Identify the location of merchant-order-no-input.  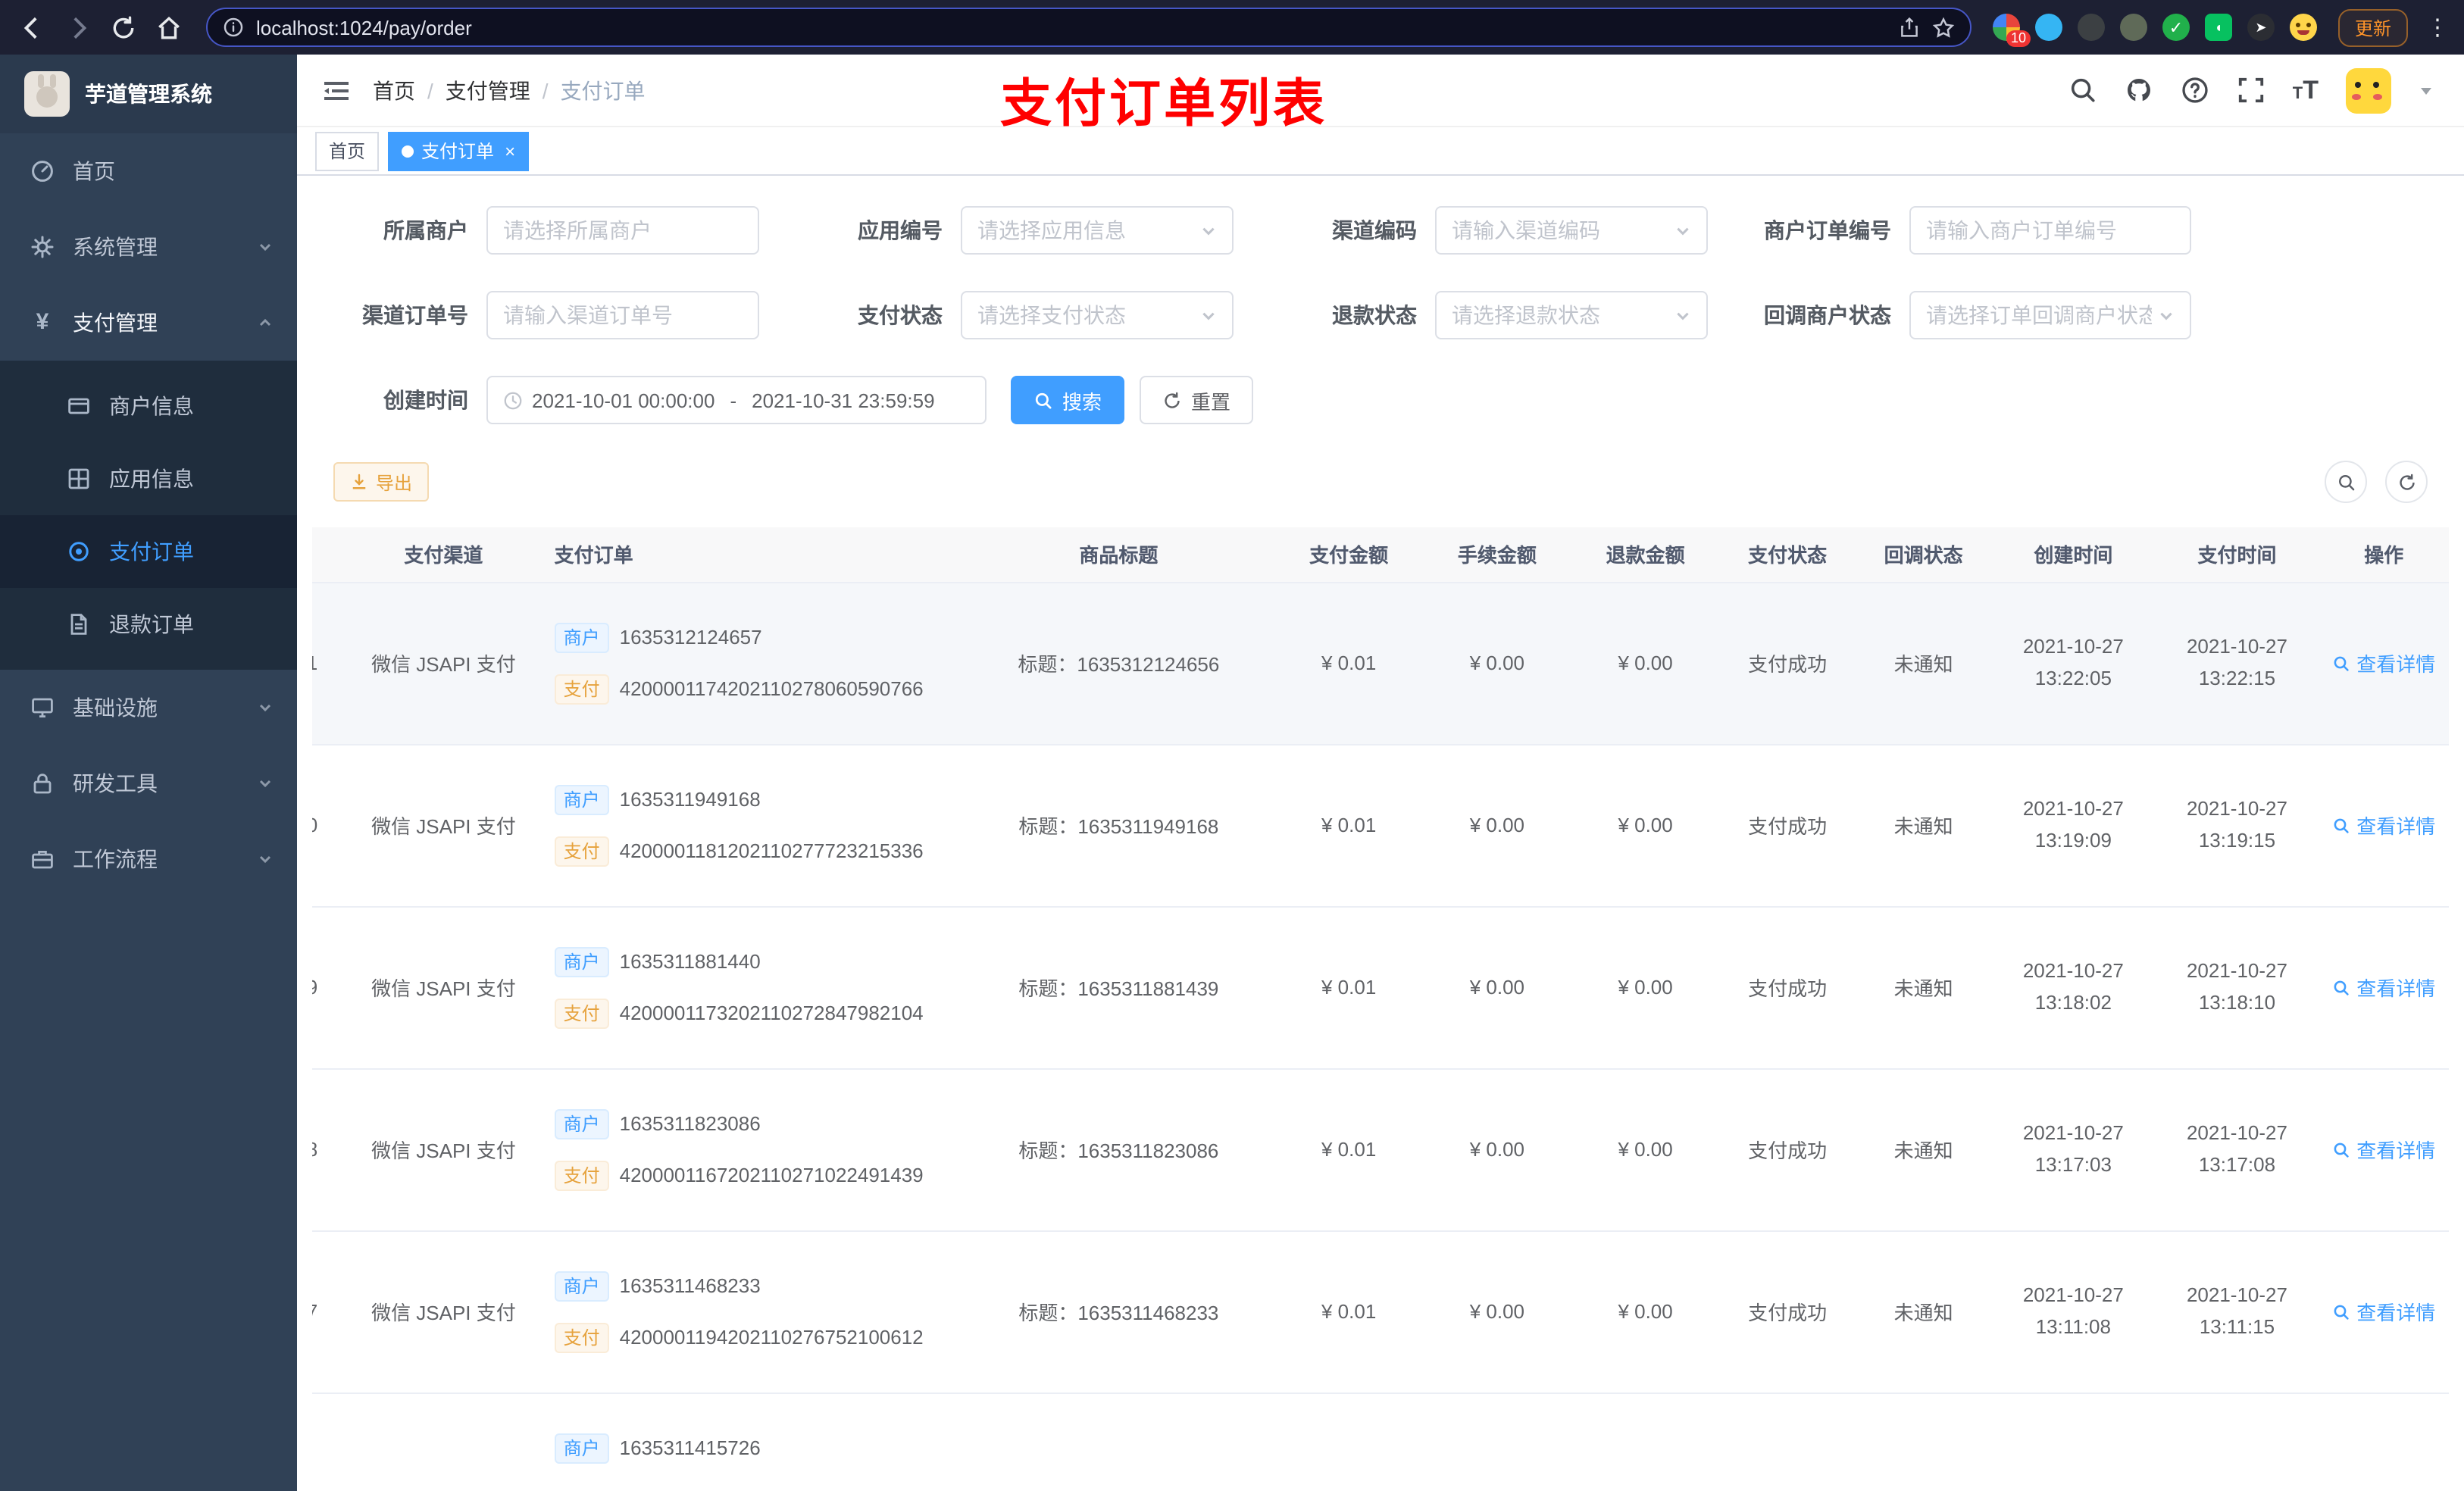
(2050, 230).